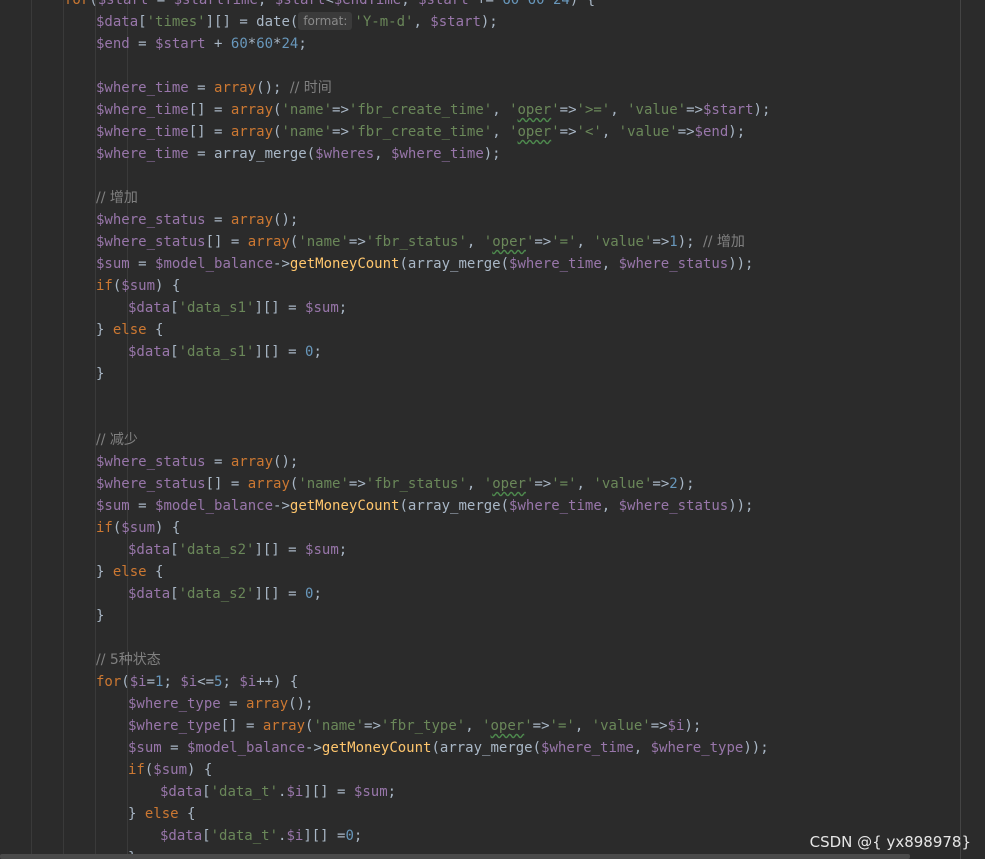 The image size is (985, 859). Describe the element at coordinates (215, 4) in the screenshot. I see `code-token-var: $startTime` at that location.